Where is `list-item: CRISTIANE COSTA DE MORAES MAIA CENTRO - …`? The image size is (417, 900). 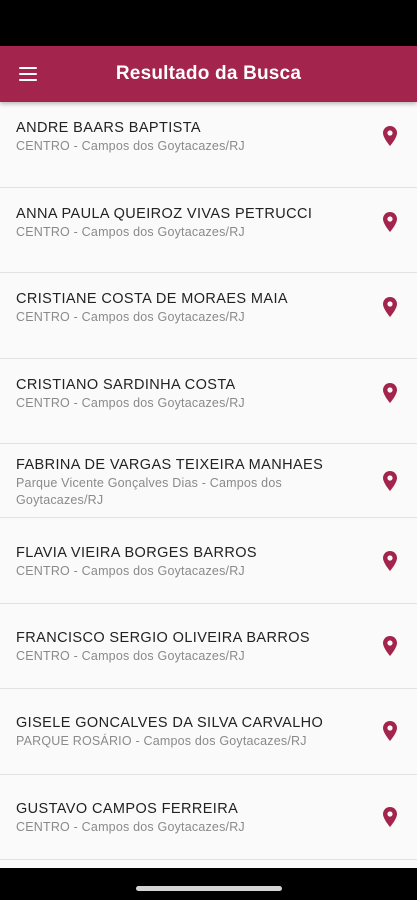 list-item: CRISTIANE COSTA DE MORAES MAIA CENTRO - … is located at coordinates (208, 316).